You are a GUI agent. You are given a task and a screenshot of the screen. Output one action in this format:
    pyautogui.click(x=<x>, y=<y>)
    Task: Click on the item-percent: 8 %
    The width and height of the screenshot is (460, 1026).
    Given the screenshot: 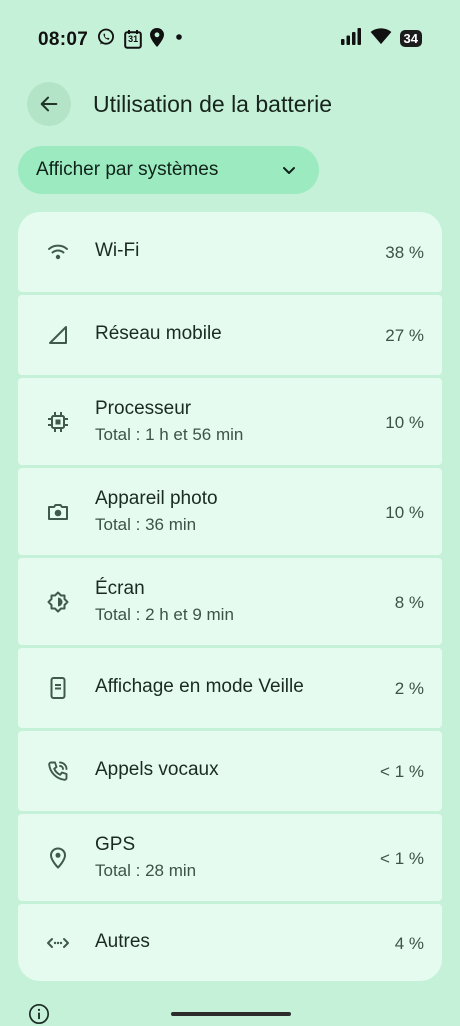 What is the action you would take?
    pyautogui.click(x=409, y=602)
    